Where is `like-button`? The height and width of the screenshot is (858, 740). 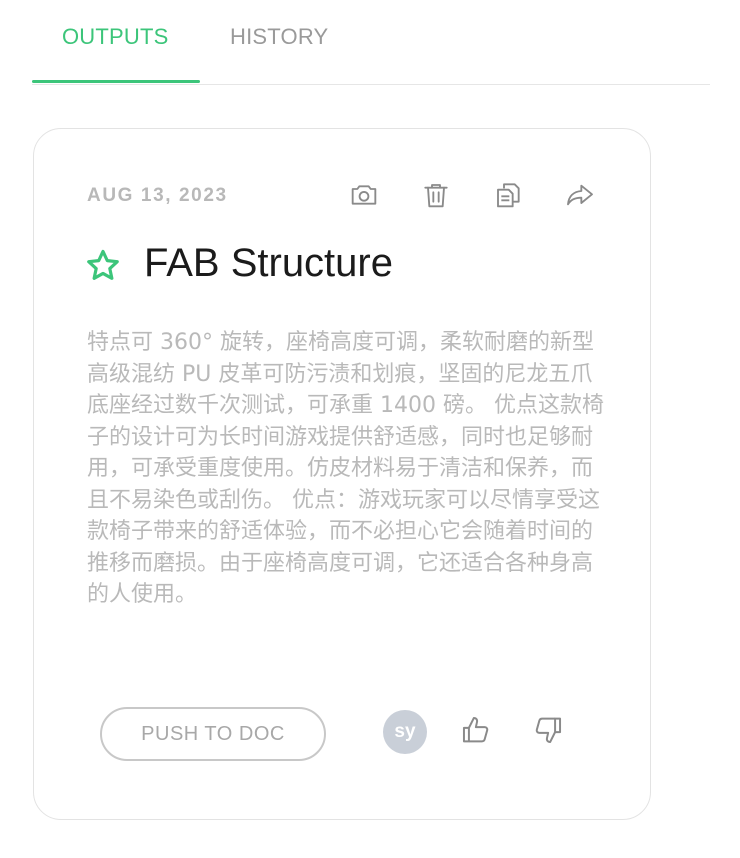
like-button is located at coordinates (477, 731).